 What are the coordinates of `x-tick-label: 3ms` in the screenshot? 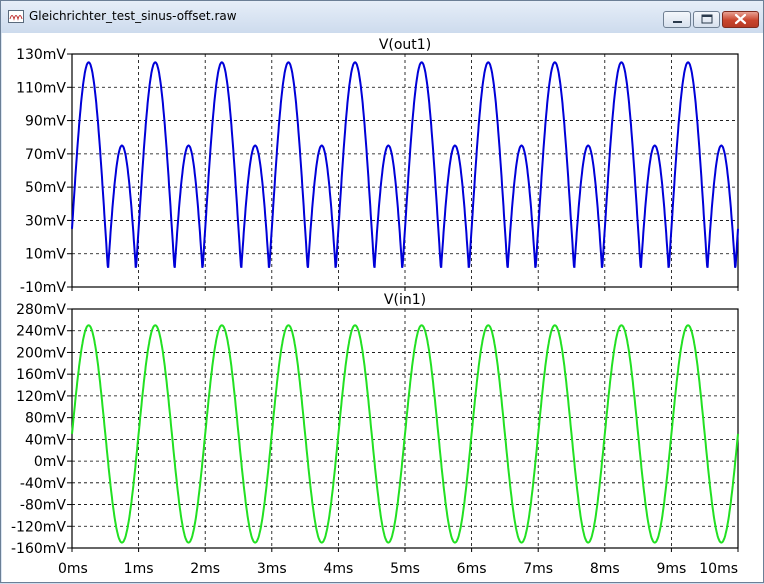 It's located at (272, 569).